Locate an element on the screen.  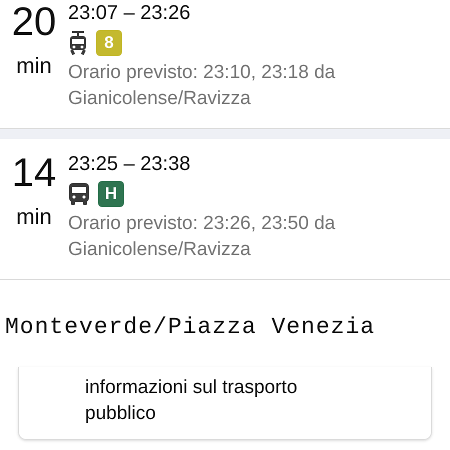
info-text: informazioni sul trasporto pubblico is located at coordinates (191, 401).